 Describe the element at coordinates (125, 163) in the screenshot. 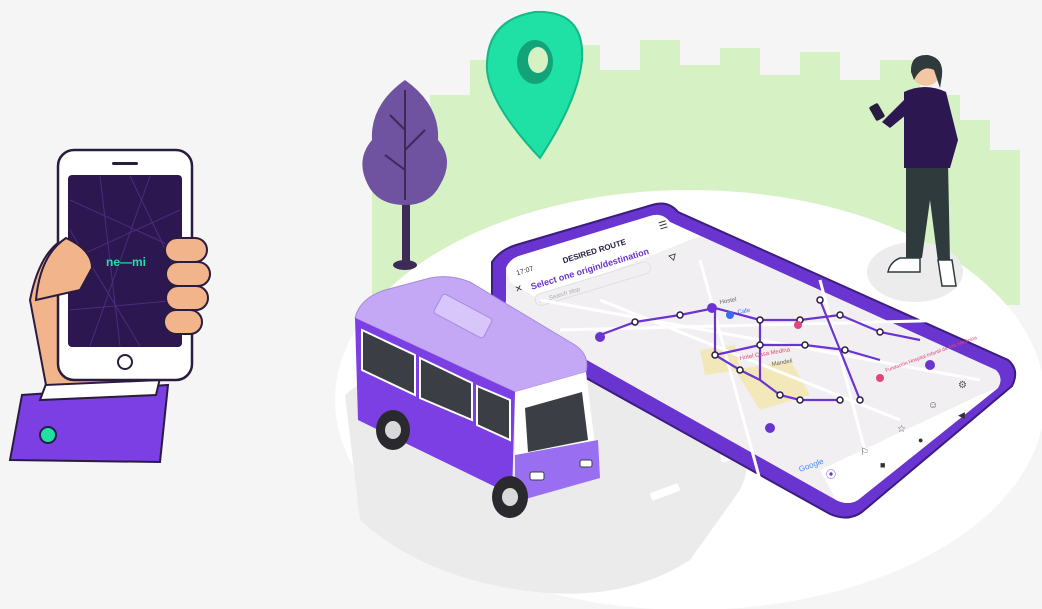

I see `phone-speaker` at that location.